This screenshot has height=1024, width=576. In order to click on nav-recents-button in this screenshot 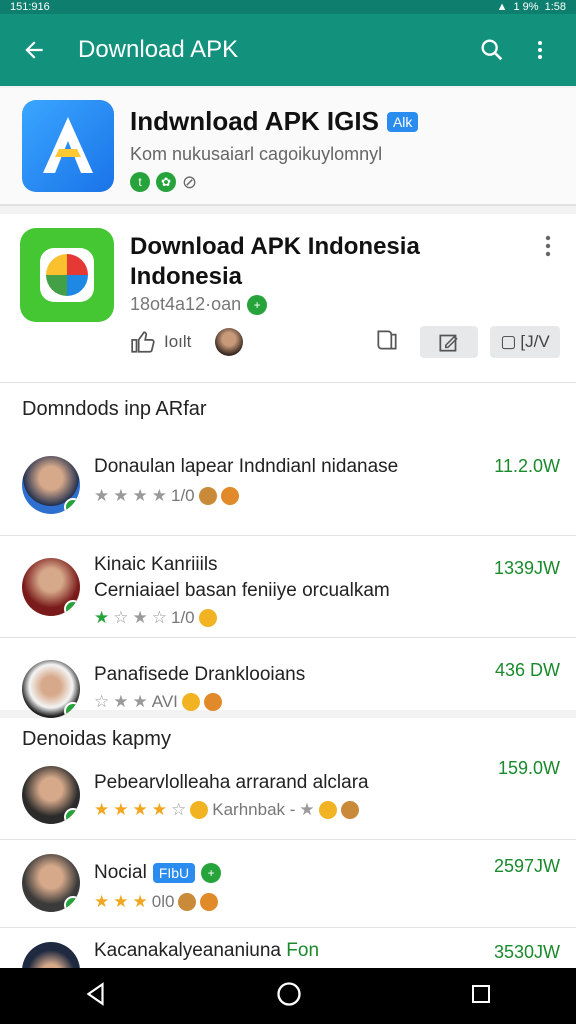, I will do `click(481, 996)`.